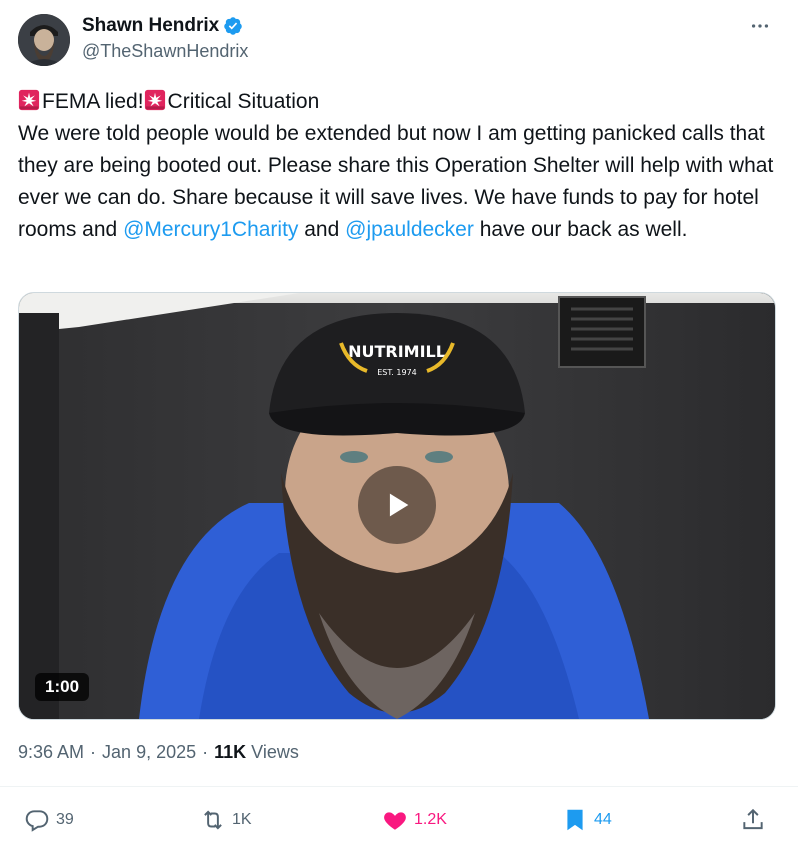 This screenshot has width=798, height=854. I want to click on repost-button: 1K, so click(226, 820).